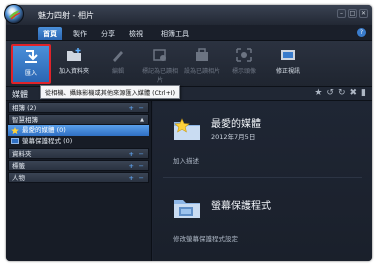 The height and width of the screenshot is (267, 382). I want to click on close-icon: ✕, so click(363, 13).